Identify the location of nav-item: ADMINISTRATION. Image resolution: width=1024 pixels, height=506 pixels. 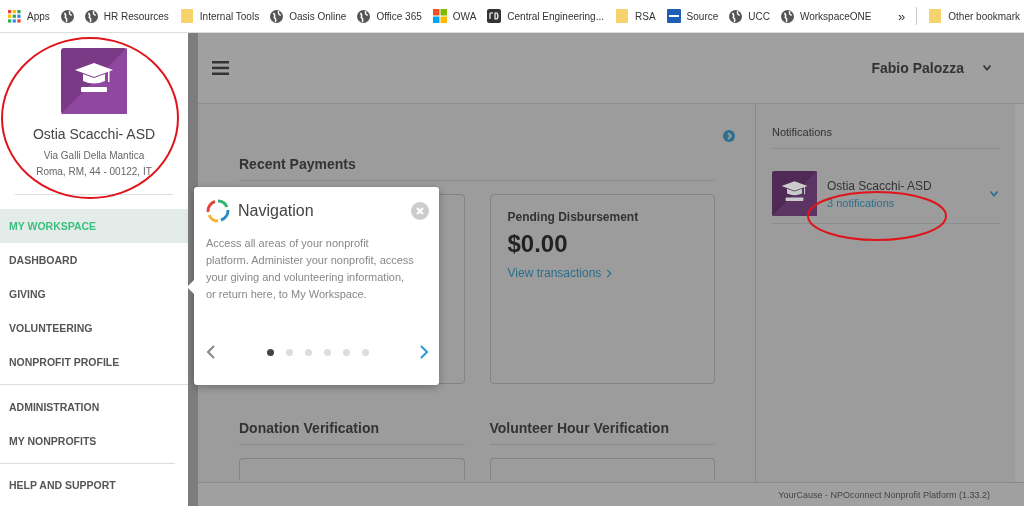
(87, 407).